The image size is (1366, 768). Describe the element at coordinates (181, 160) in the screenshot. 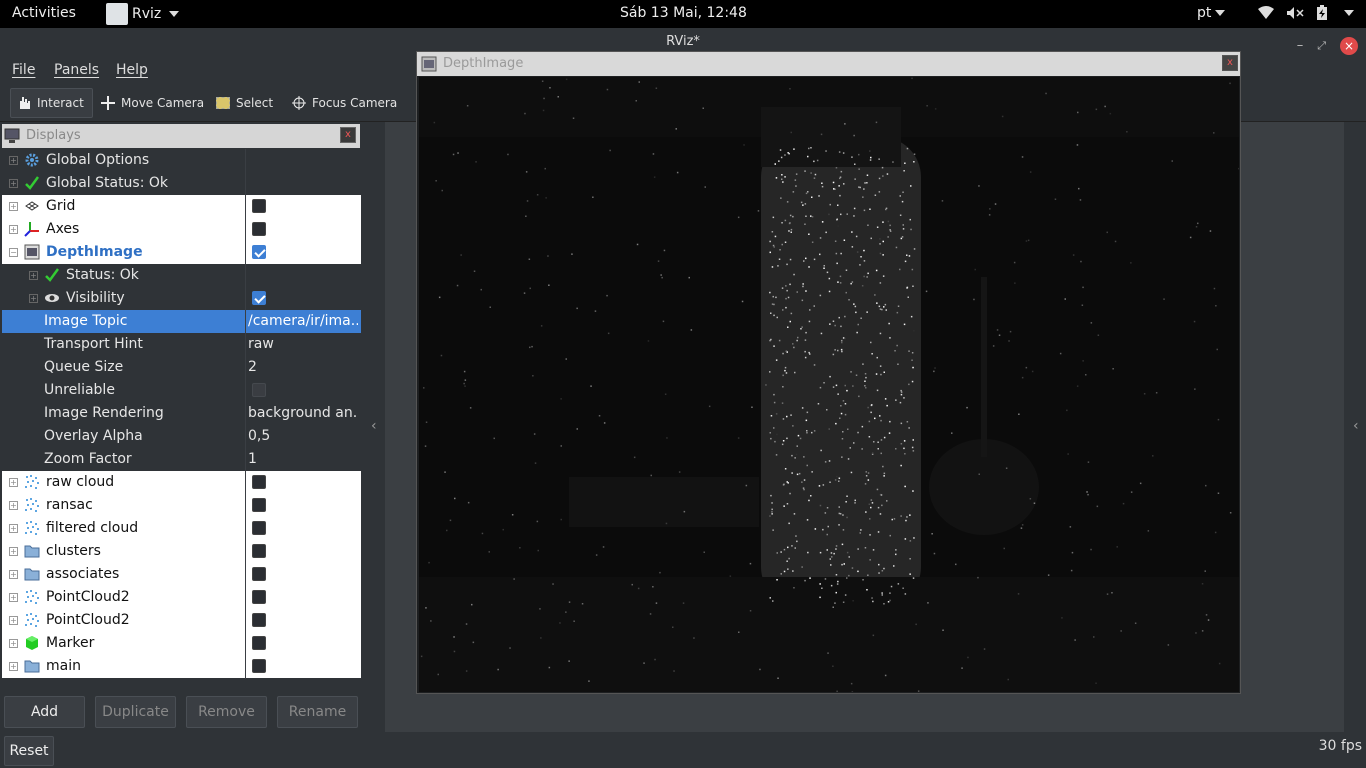

I see `display-row: + Global Options` at that location.